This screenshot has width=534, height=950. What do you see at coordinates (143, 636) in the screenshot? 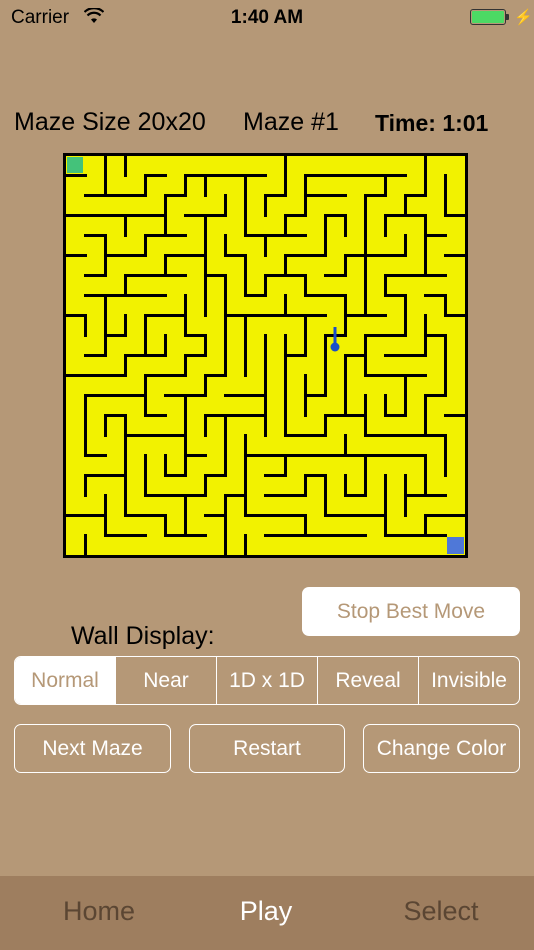
I see `wall-display-label: Wall Display:` at bounding box center [143, 636].